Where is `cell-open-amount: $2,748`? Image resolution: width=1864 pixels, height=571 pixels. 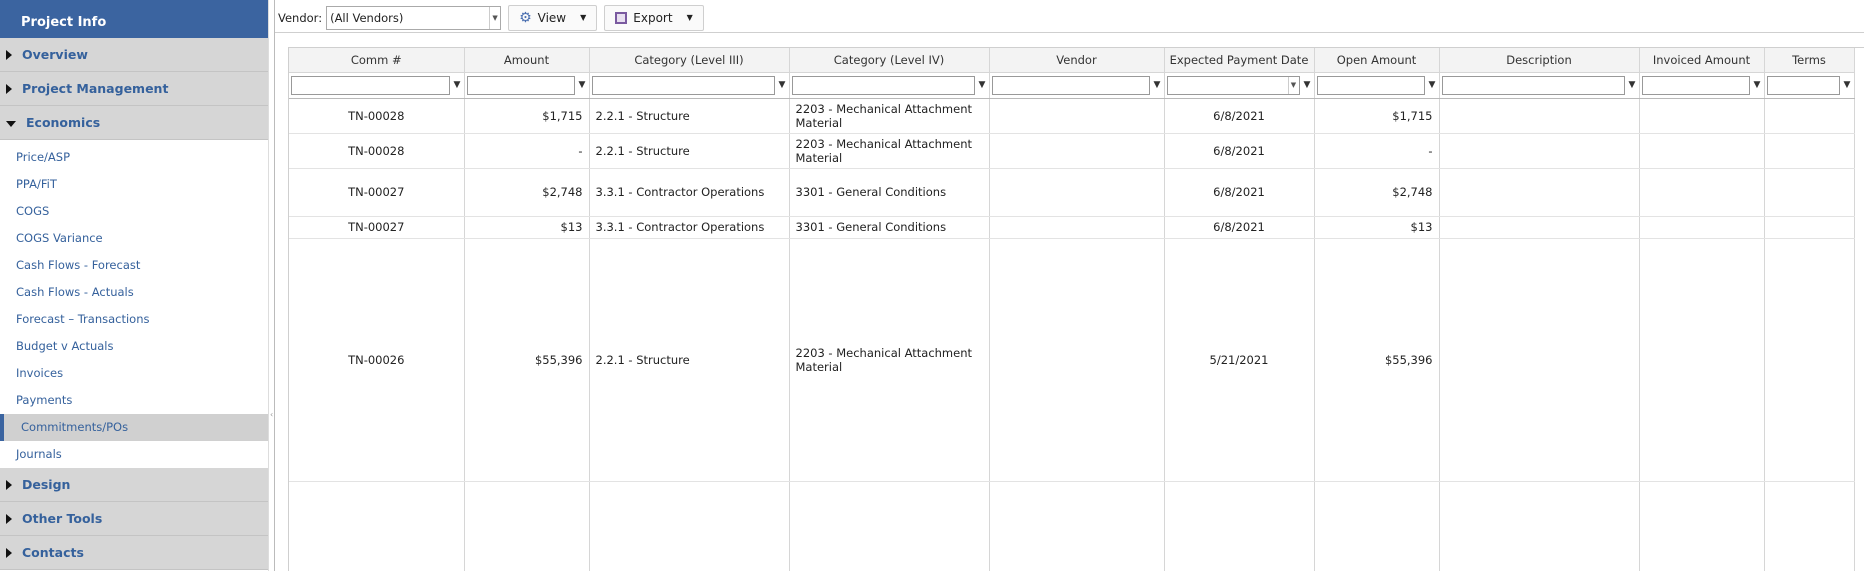
cell-open-amount: $2,748 is located at coordinates (1377, 192).